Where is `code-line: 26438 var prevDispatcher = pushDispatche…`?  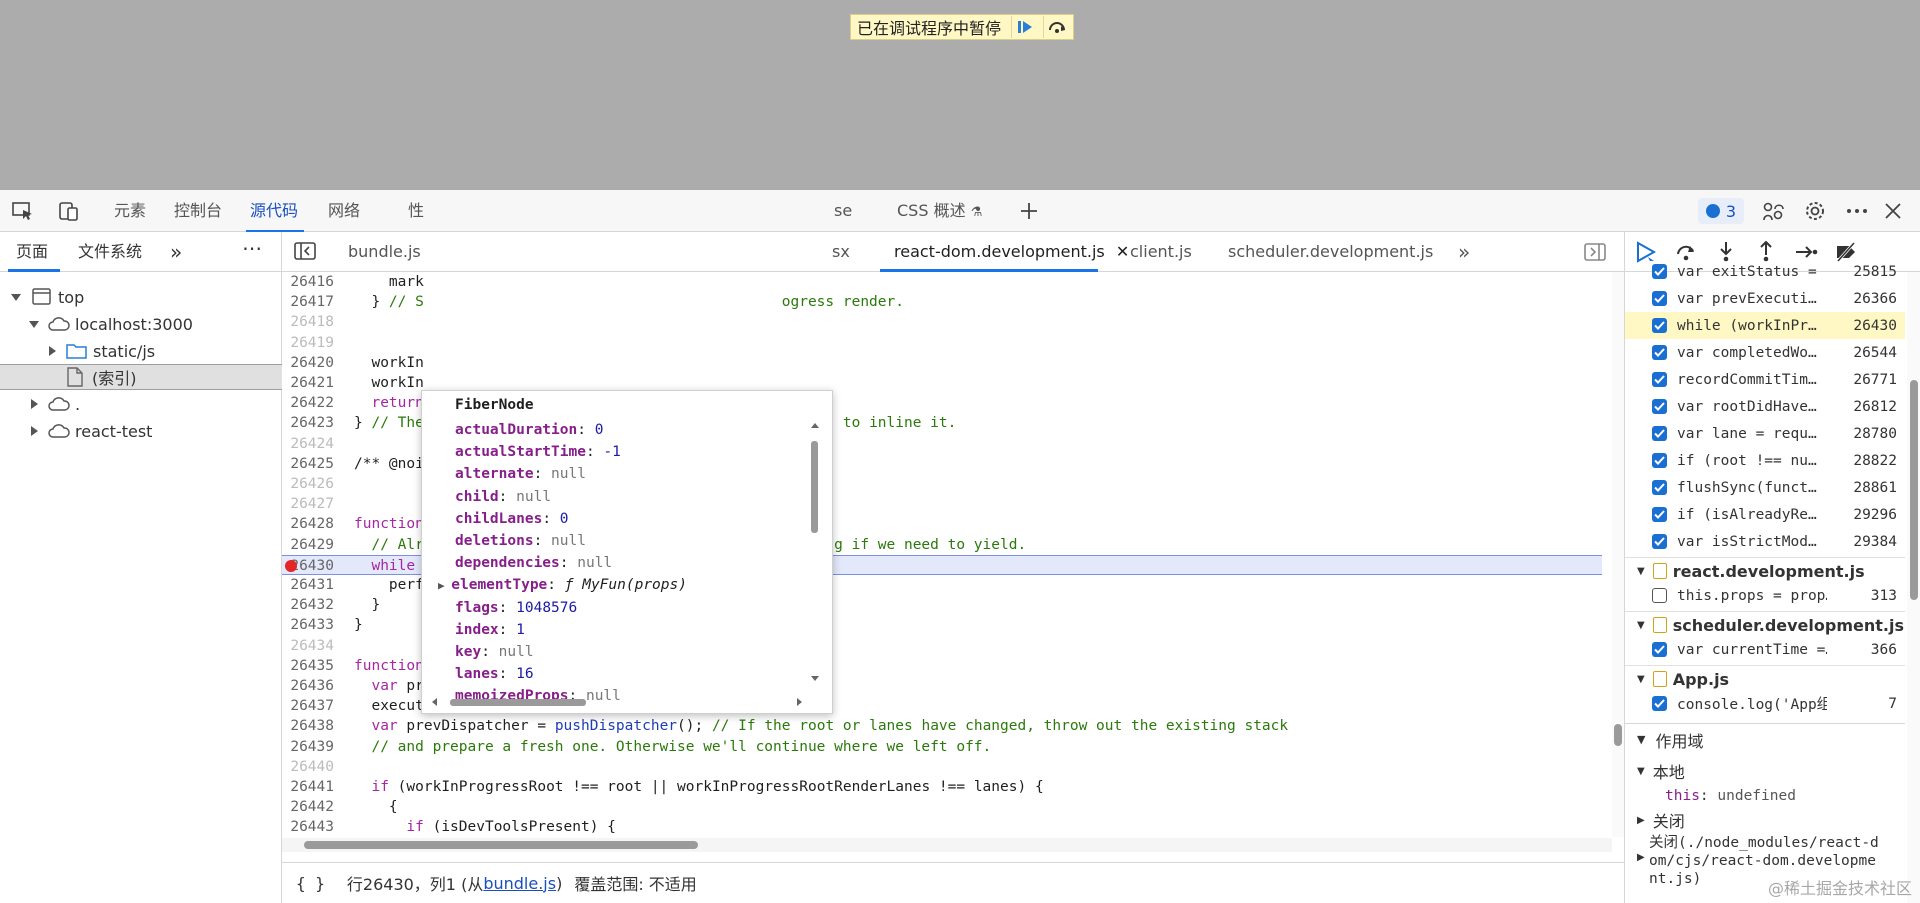 code-line: 26438 var prevDispatcher = pushDispatche… is located at coordinates (942, 726).